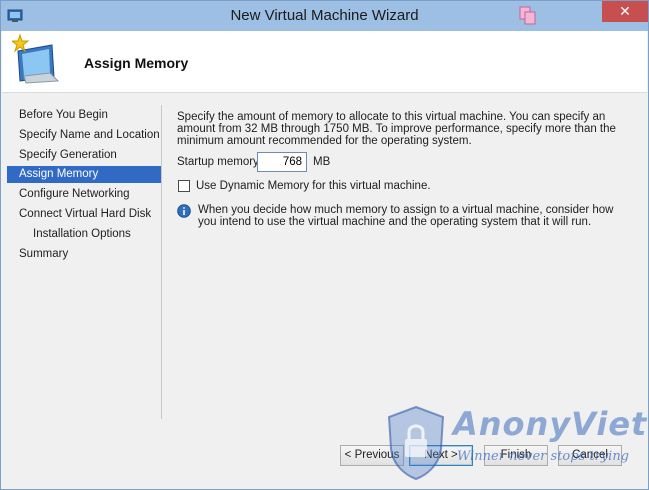 The image size is (649, 490). What do you see at coordinates (416, 443) in the screenshot?
I see `shield-lock-icon` at bounding box center [416, 443].